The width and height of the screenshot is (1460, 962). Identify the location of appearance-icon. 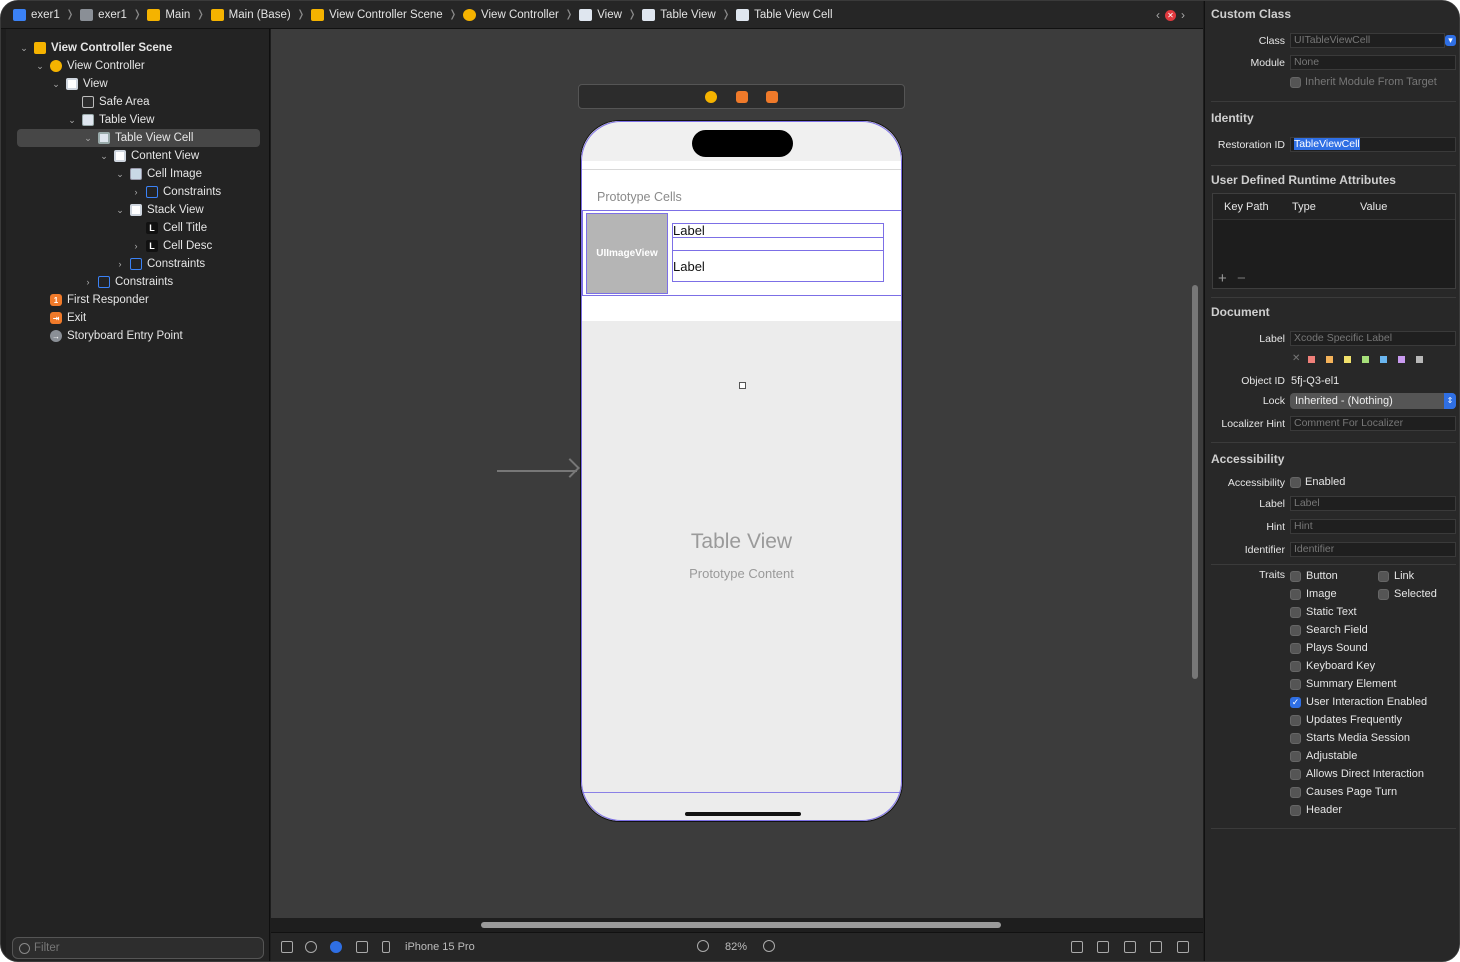
(311, 947).